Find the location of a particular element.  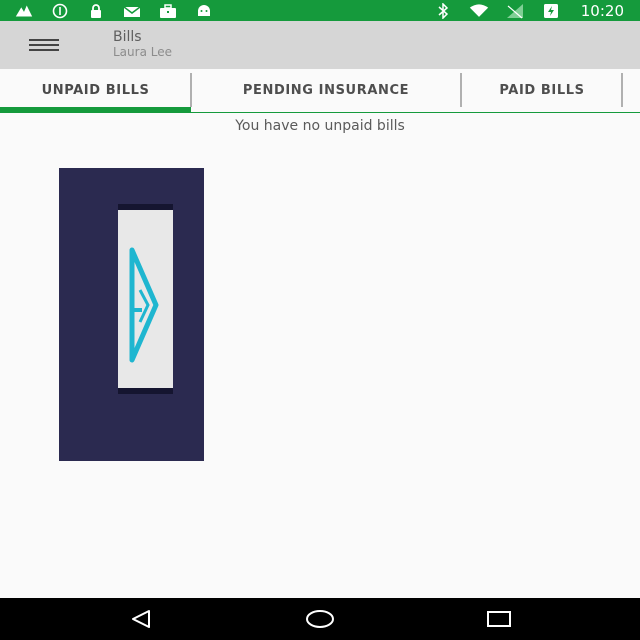

home-button is located at coordinates (320, 619).